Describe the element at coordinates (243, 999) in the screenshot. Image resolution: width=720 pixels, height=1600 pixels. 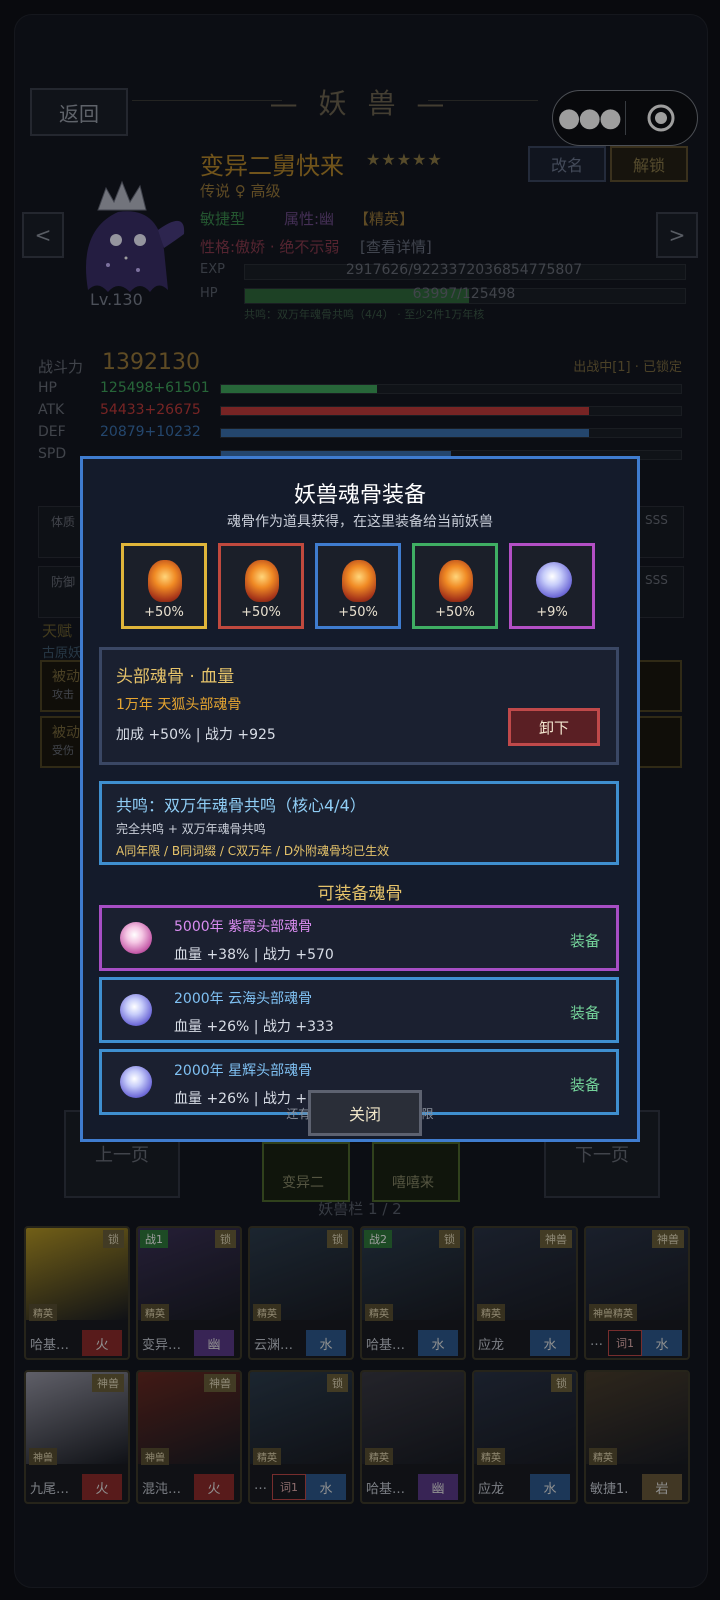
I see `bone-name: 2000年 云海头部魂骨` at that location.